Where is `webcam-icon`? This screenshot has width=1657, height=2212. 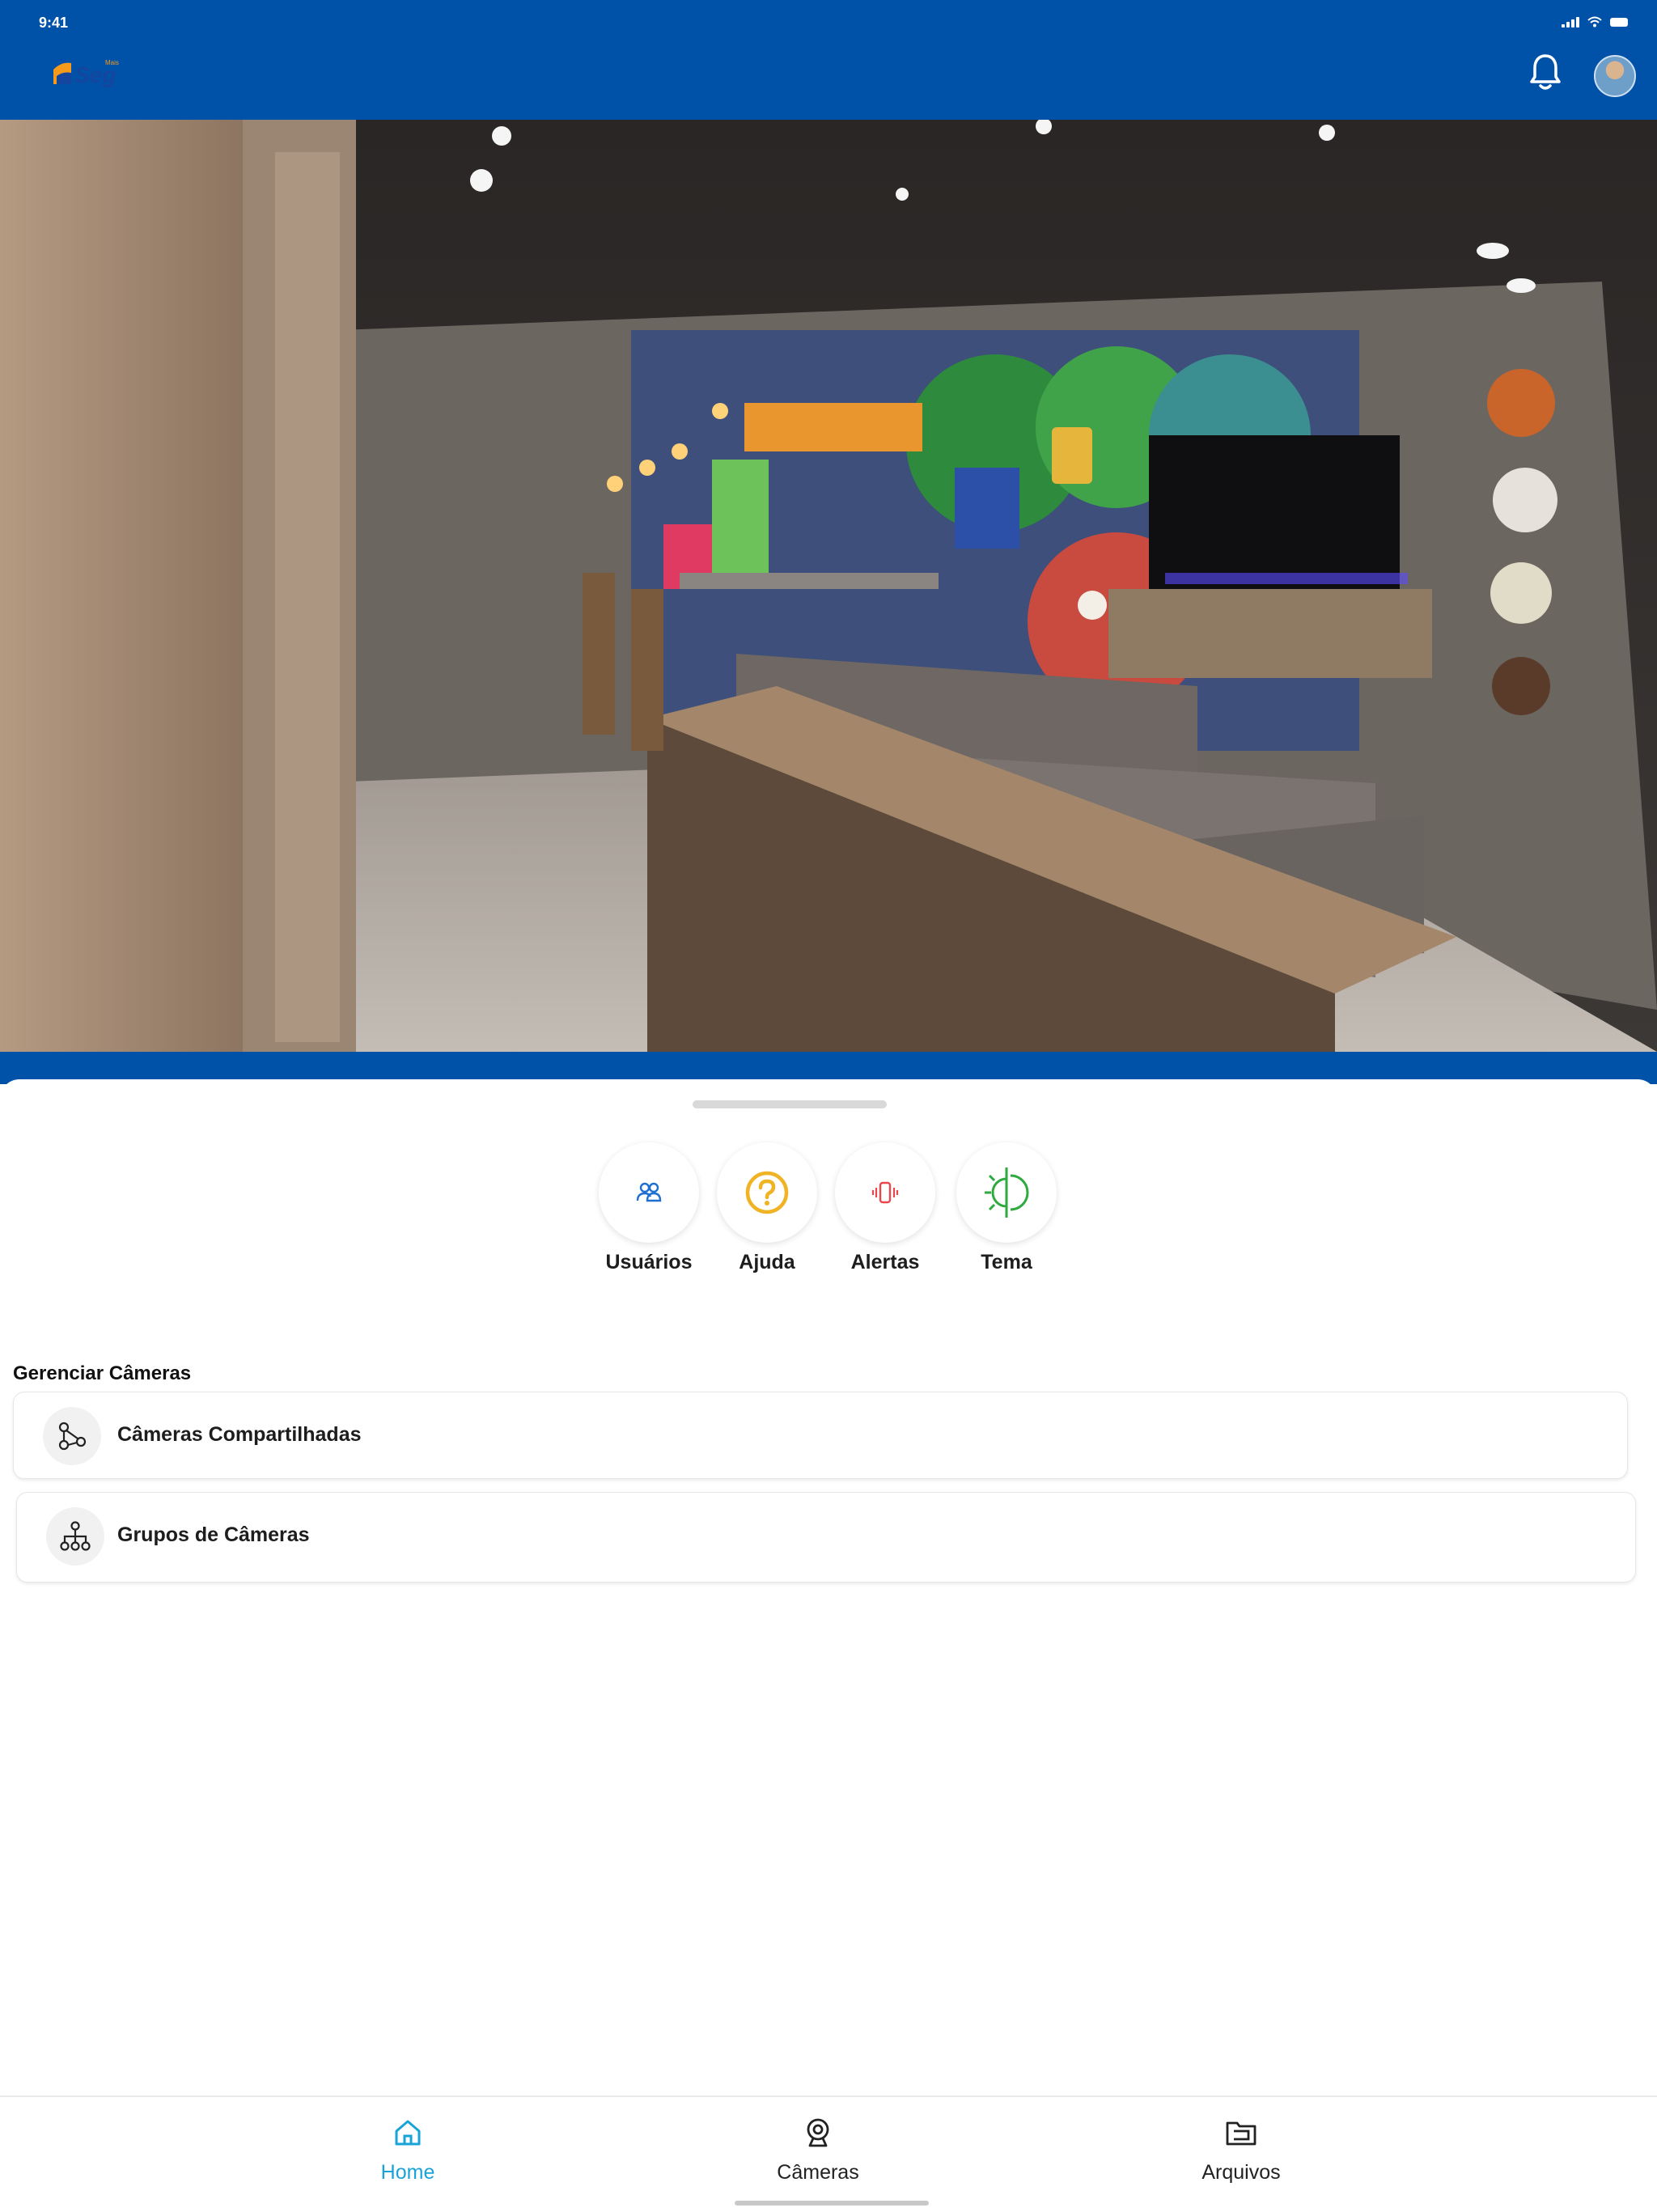
webcam-icon is located at coordinates (818, 2132).